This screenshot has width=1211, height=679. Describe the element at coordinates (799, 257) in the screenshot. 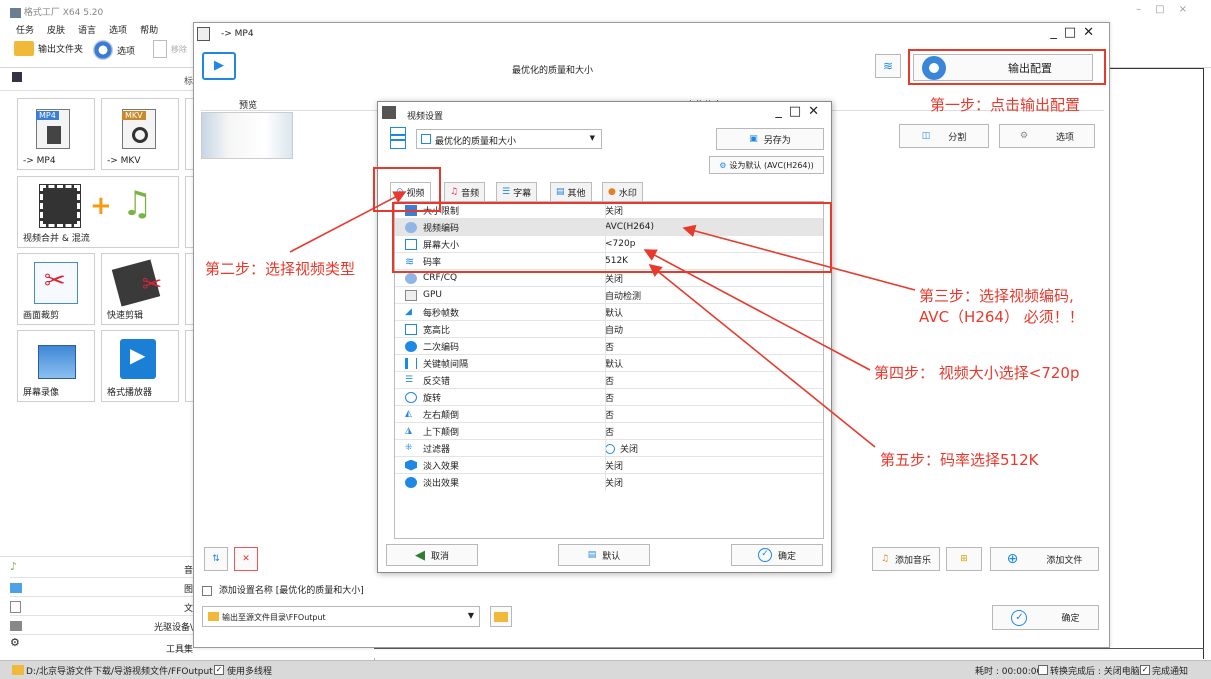

I see `arrow-step3` at that location.